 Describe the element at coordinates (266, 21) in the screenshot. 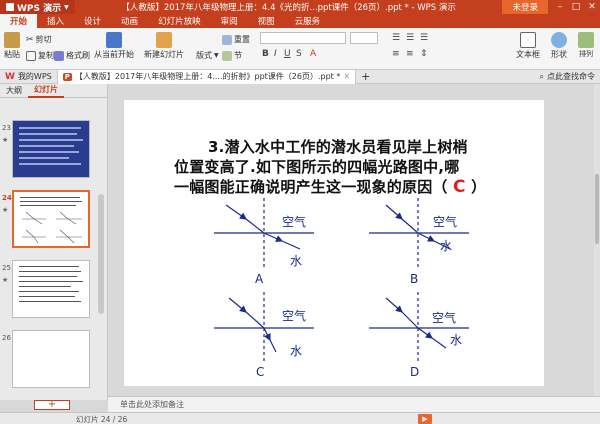

I see `tab-view: 视图` at that location.